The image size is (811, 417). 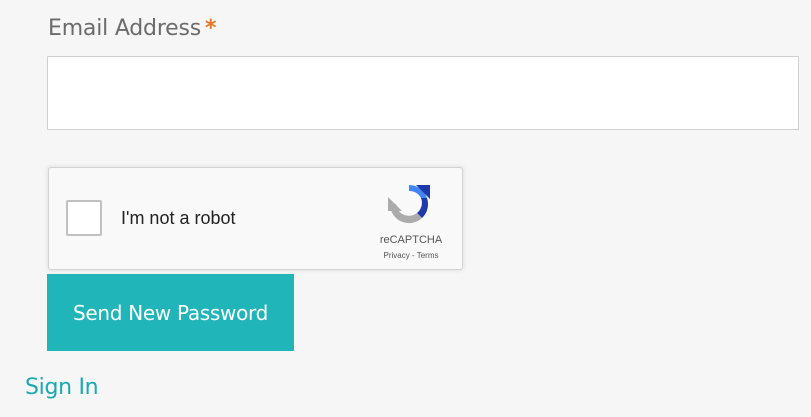 I want to click on email-label: Email Address *, so click(x=132, y=28).